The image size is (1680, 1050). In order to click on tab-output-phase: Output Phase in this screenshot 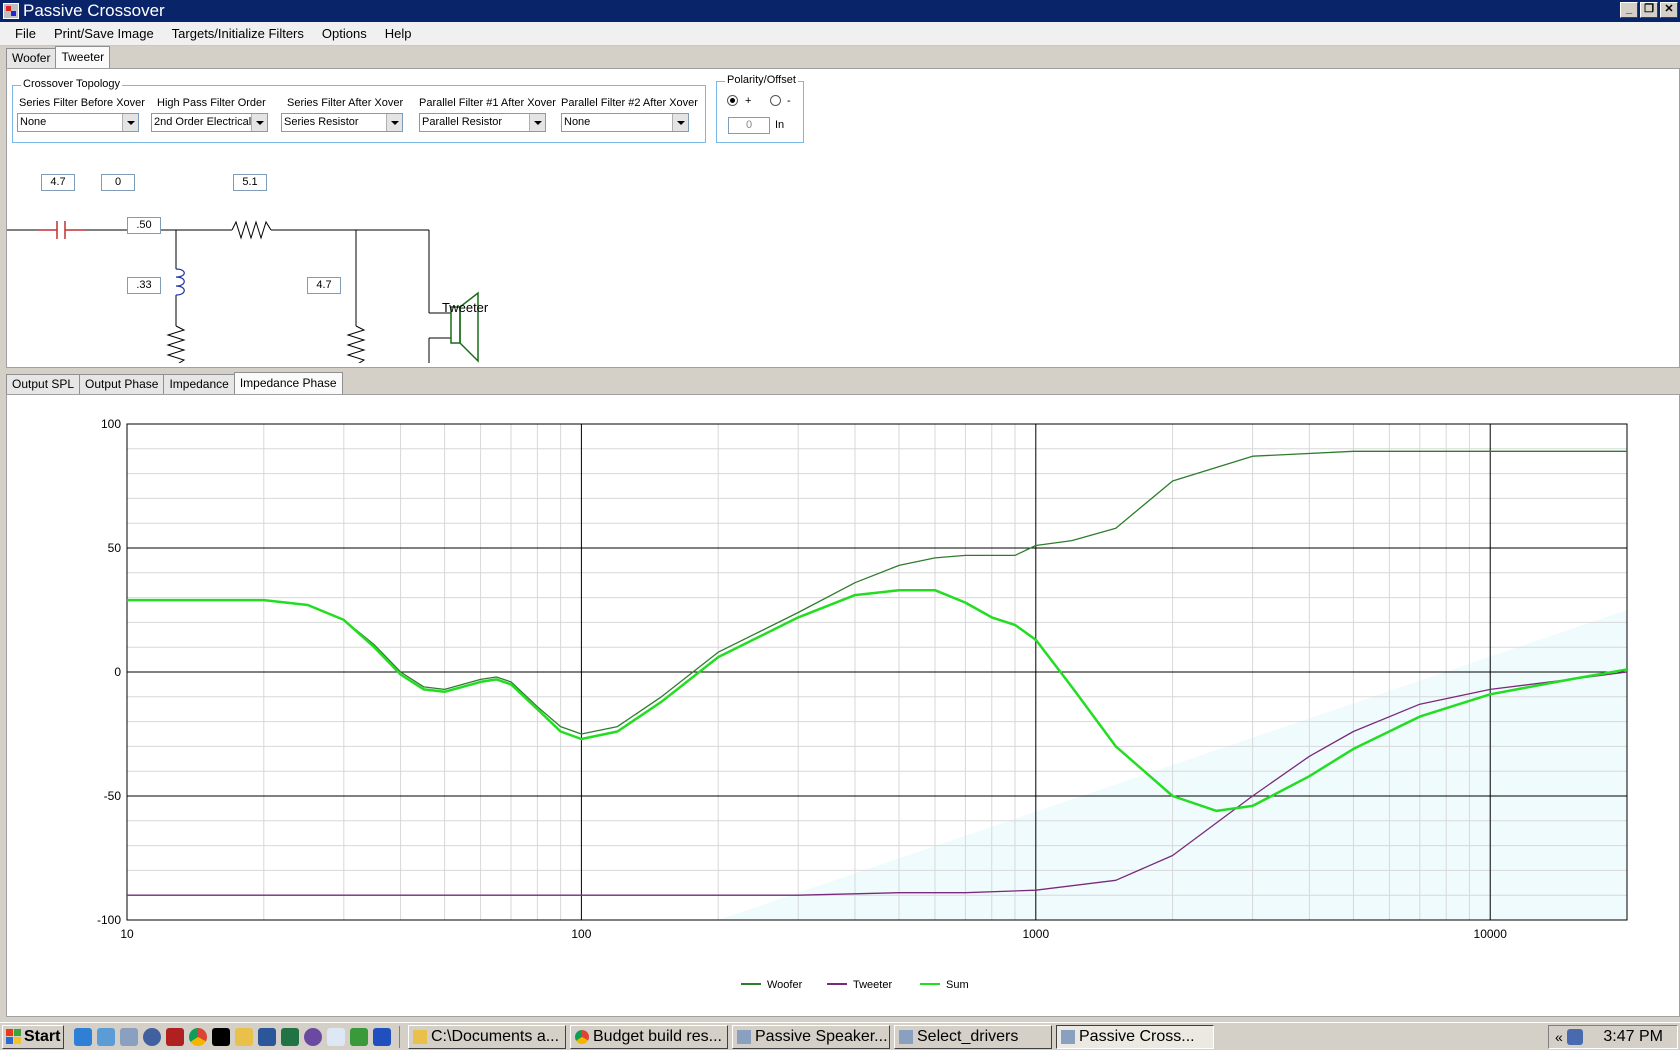, I will do `click(122, 384)`.